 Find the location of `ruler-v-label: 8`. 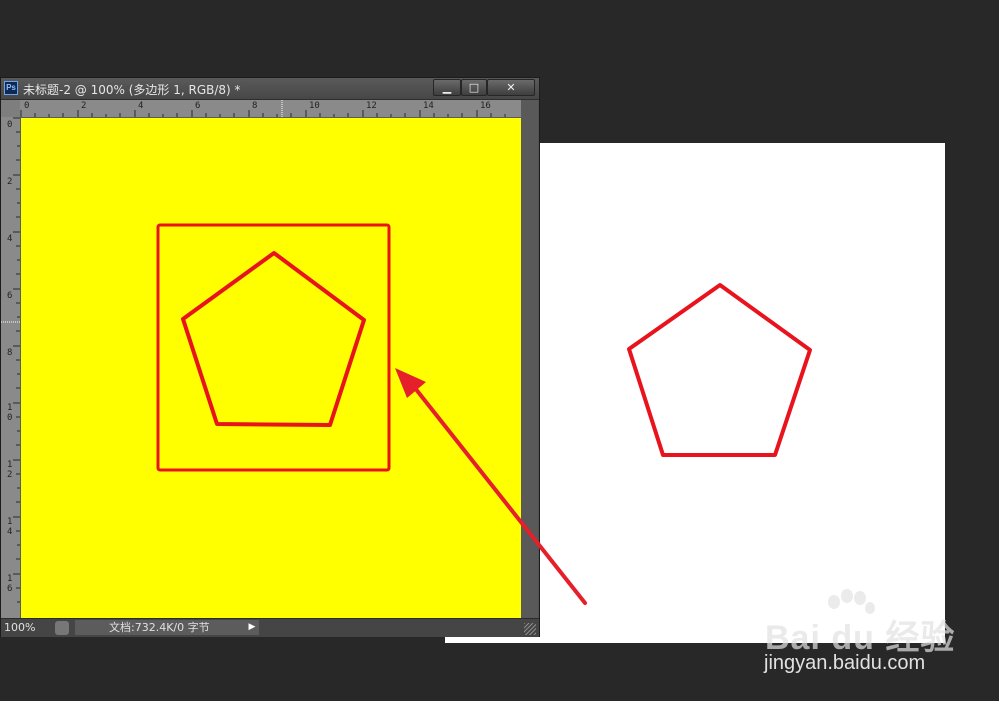

ruler-v-label: 8 is located at coordinates (10, 353).